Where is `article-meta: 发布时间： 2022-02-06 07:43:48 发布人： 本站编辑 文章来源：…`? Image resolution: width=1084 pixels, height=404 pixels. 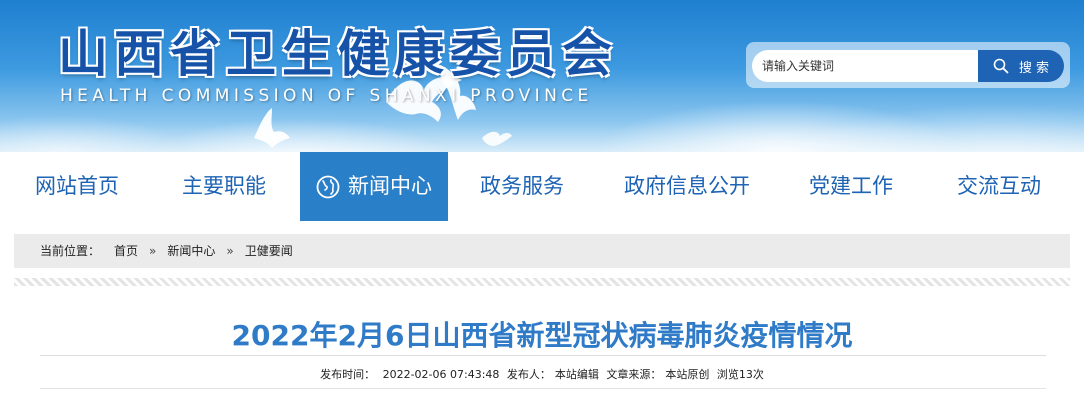 article-meta: 发布时间： 2022-02-06 07:43:48 发布人： 本站编辑 文章来源：… is located at coordinates (542, 374).